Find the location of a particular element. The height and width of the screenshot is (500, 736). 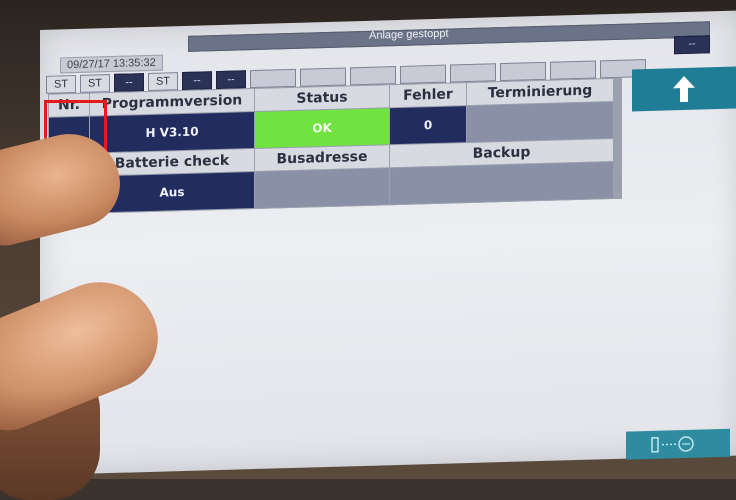

cell-terminierung is located at coordinates (540, 122).